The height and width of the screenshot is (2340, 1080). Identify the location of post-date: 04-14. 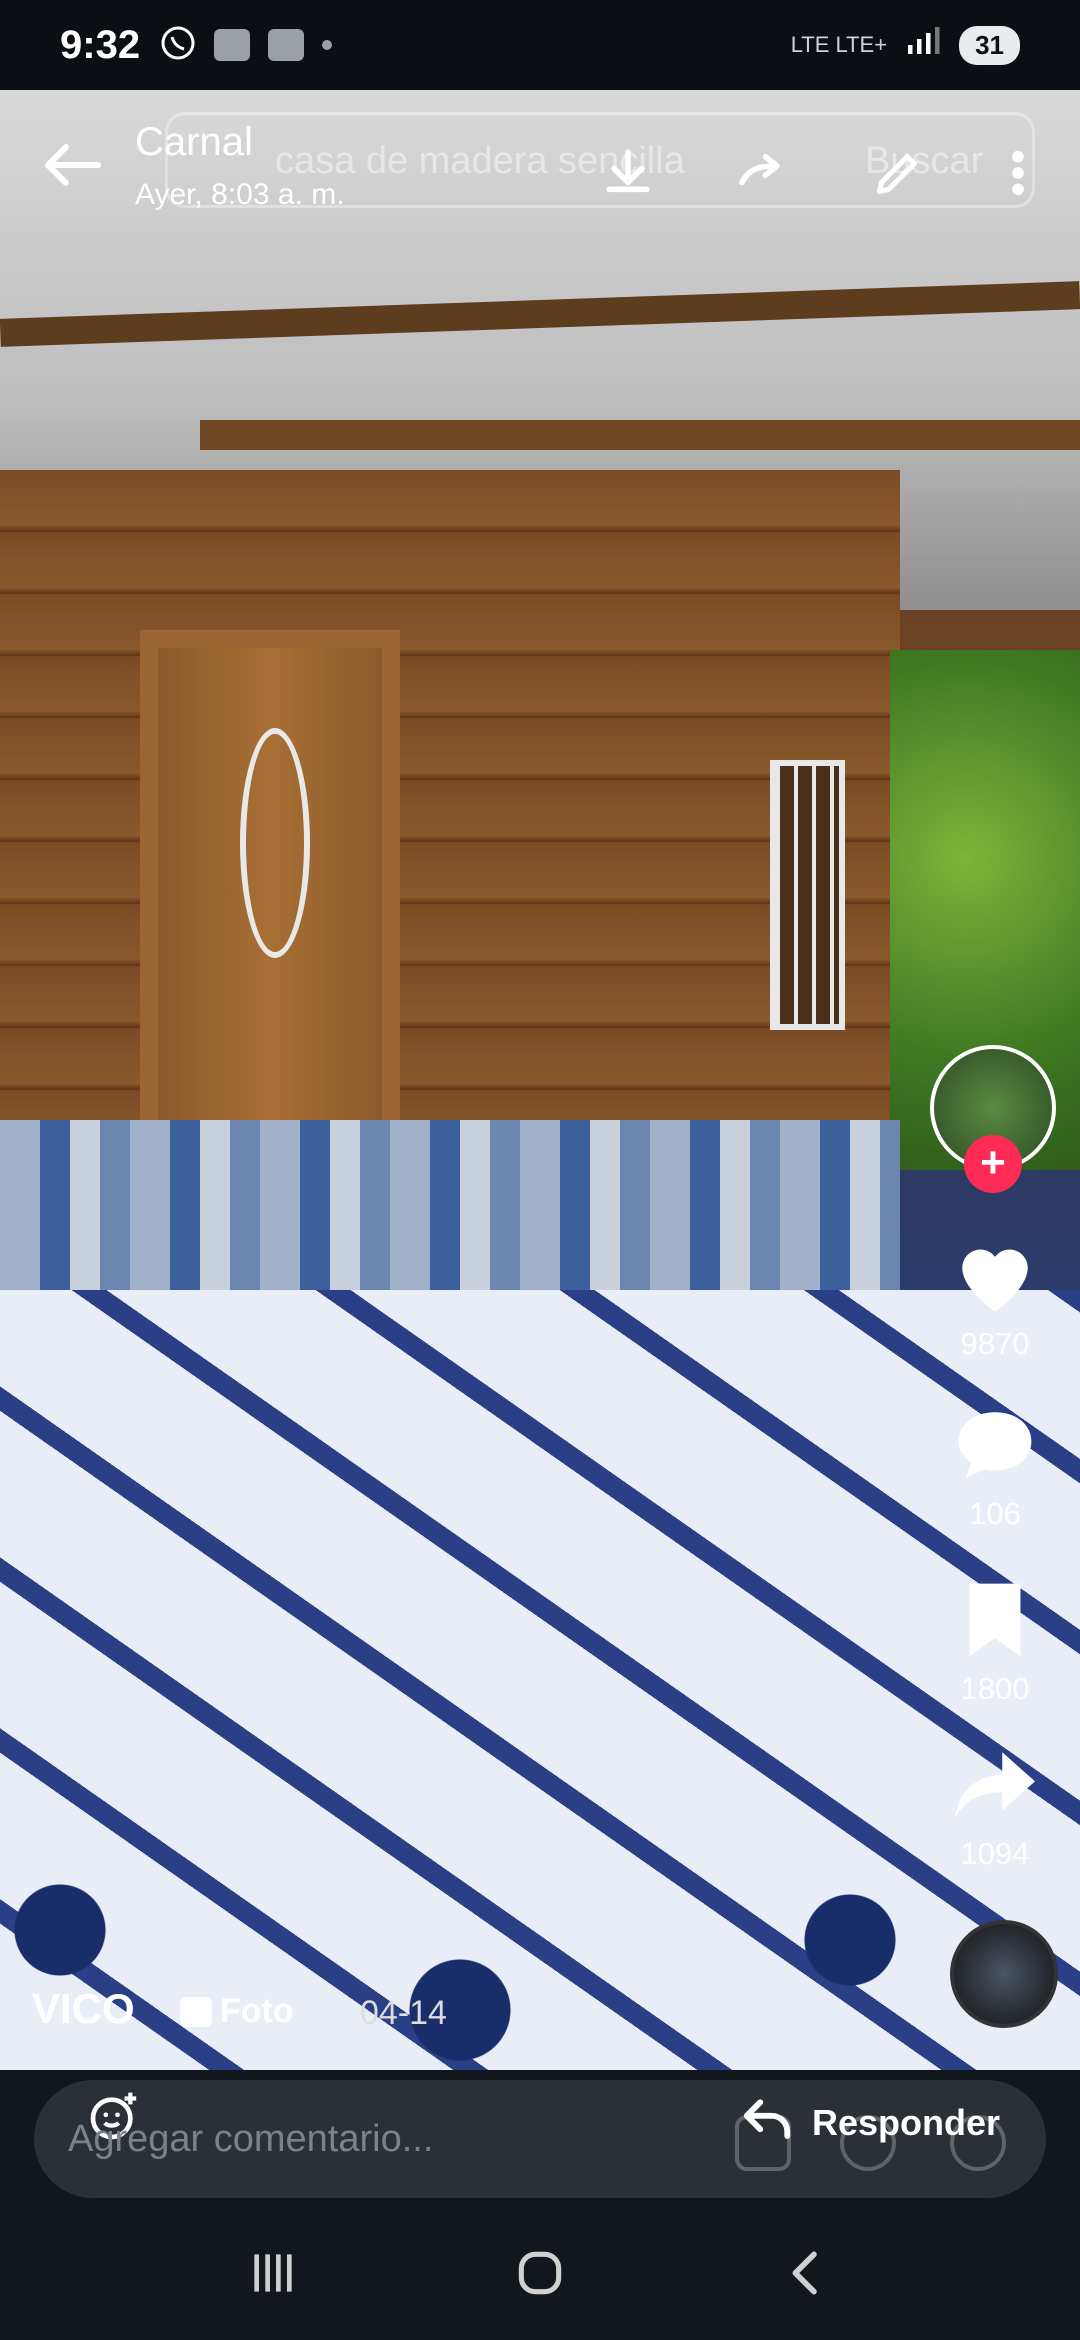
(403, 2013).